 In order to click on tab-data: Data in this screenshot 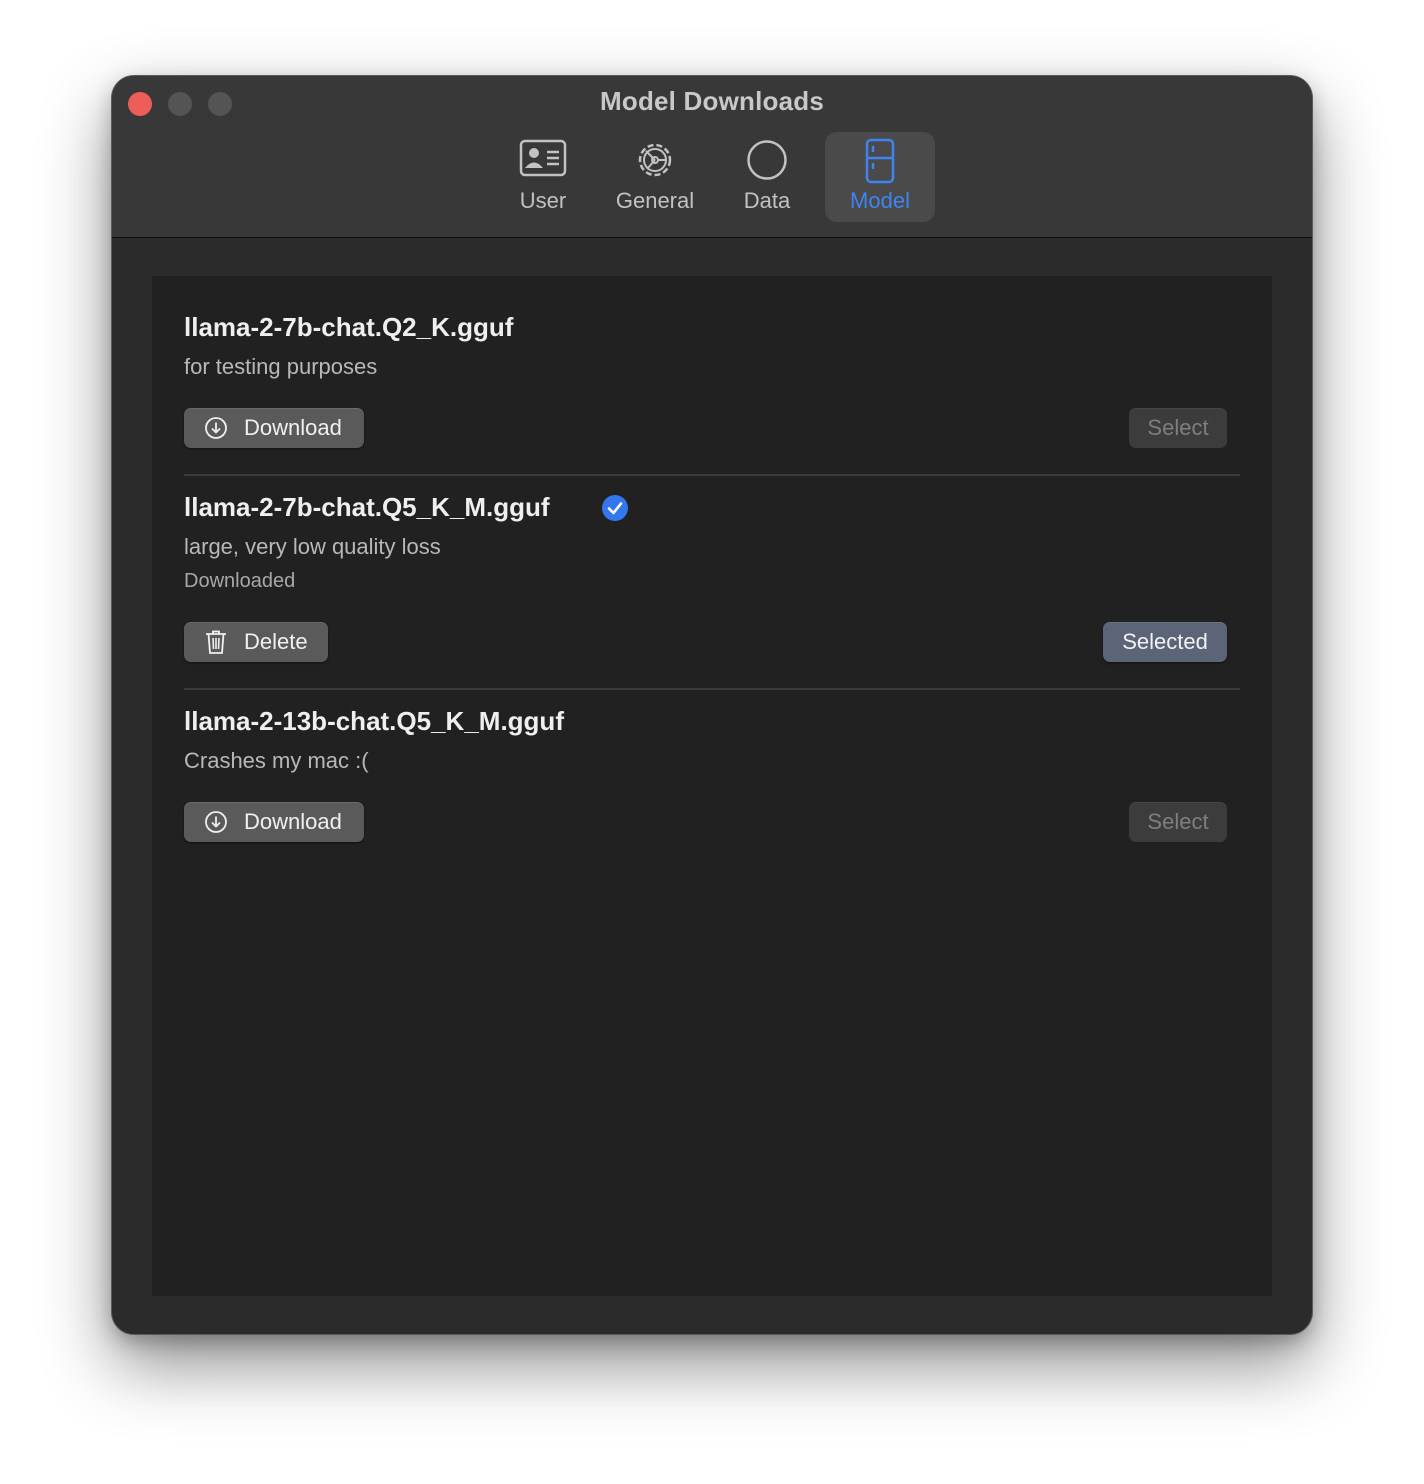, I will do `click(767, 177)`.